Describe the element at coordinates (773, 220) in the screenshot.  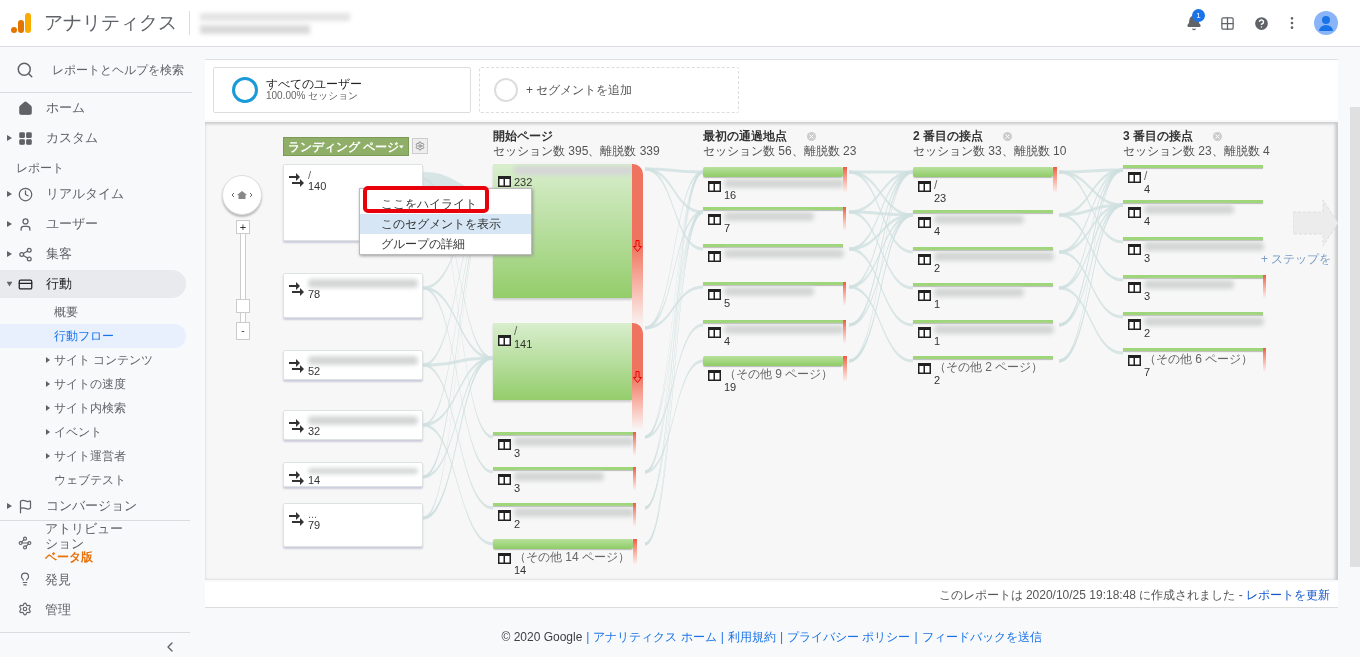
I see `page-node: 7` at that location.